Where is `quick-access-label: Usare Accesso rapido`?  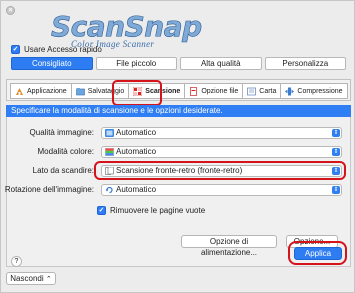 quick-access-label: Usare Accesso rapido is located at coordinates (63, 49).